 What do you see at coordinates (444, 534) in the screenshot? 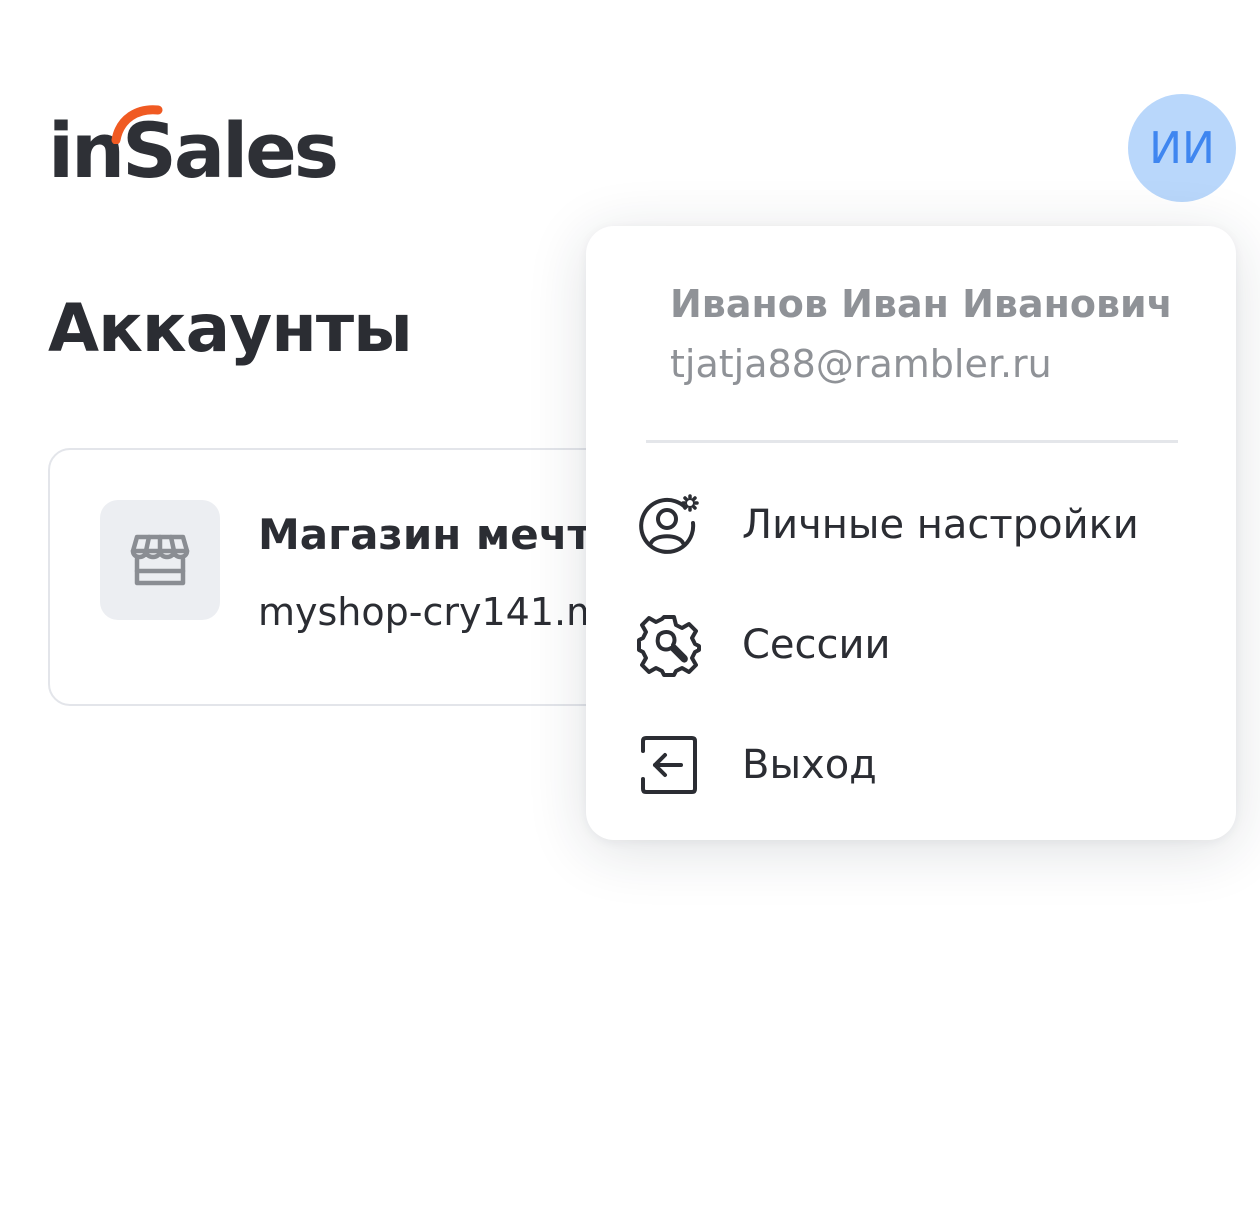
I see `shop-name: Магазин мечты` at bounding box center [444, 534].